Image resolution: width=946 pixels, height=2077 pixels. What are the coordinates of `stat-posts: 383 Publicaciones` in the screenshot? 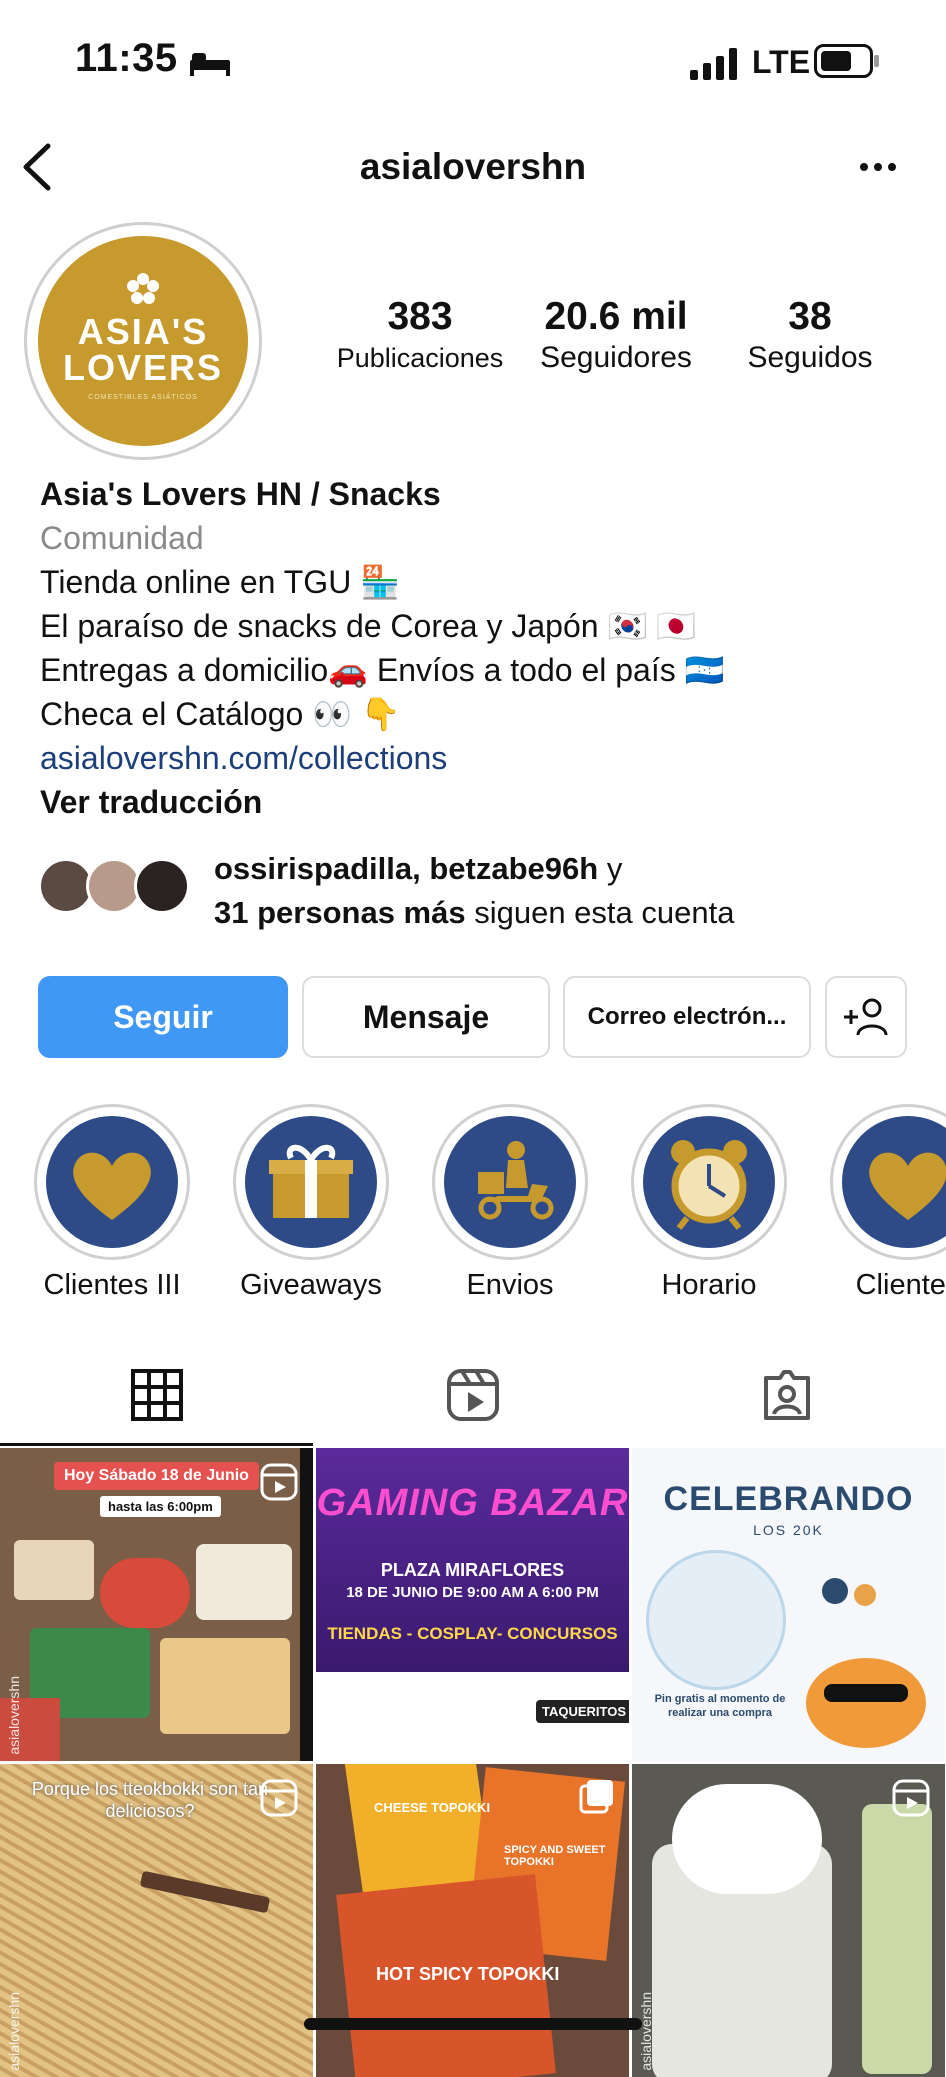 It's located at (420, 337).